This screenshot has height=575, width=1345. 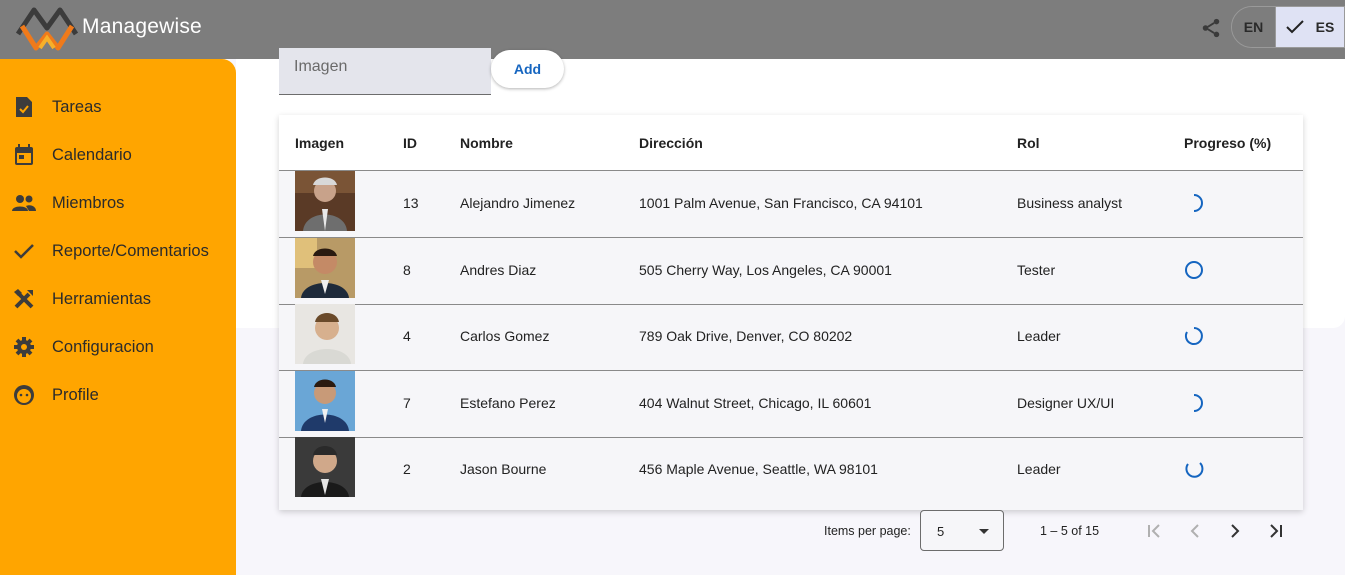 I want to click on calendar-icon, so click(x=24, y=155).